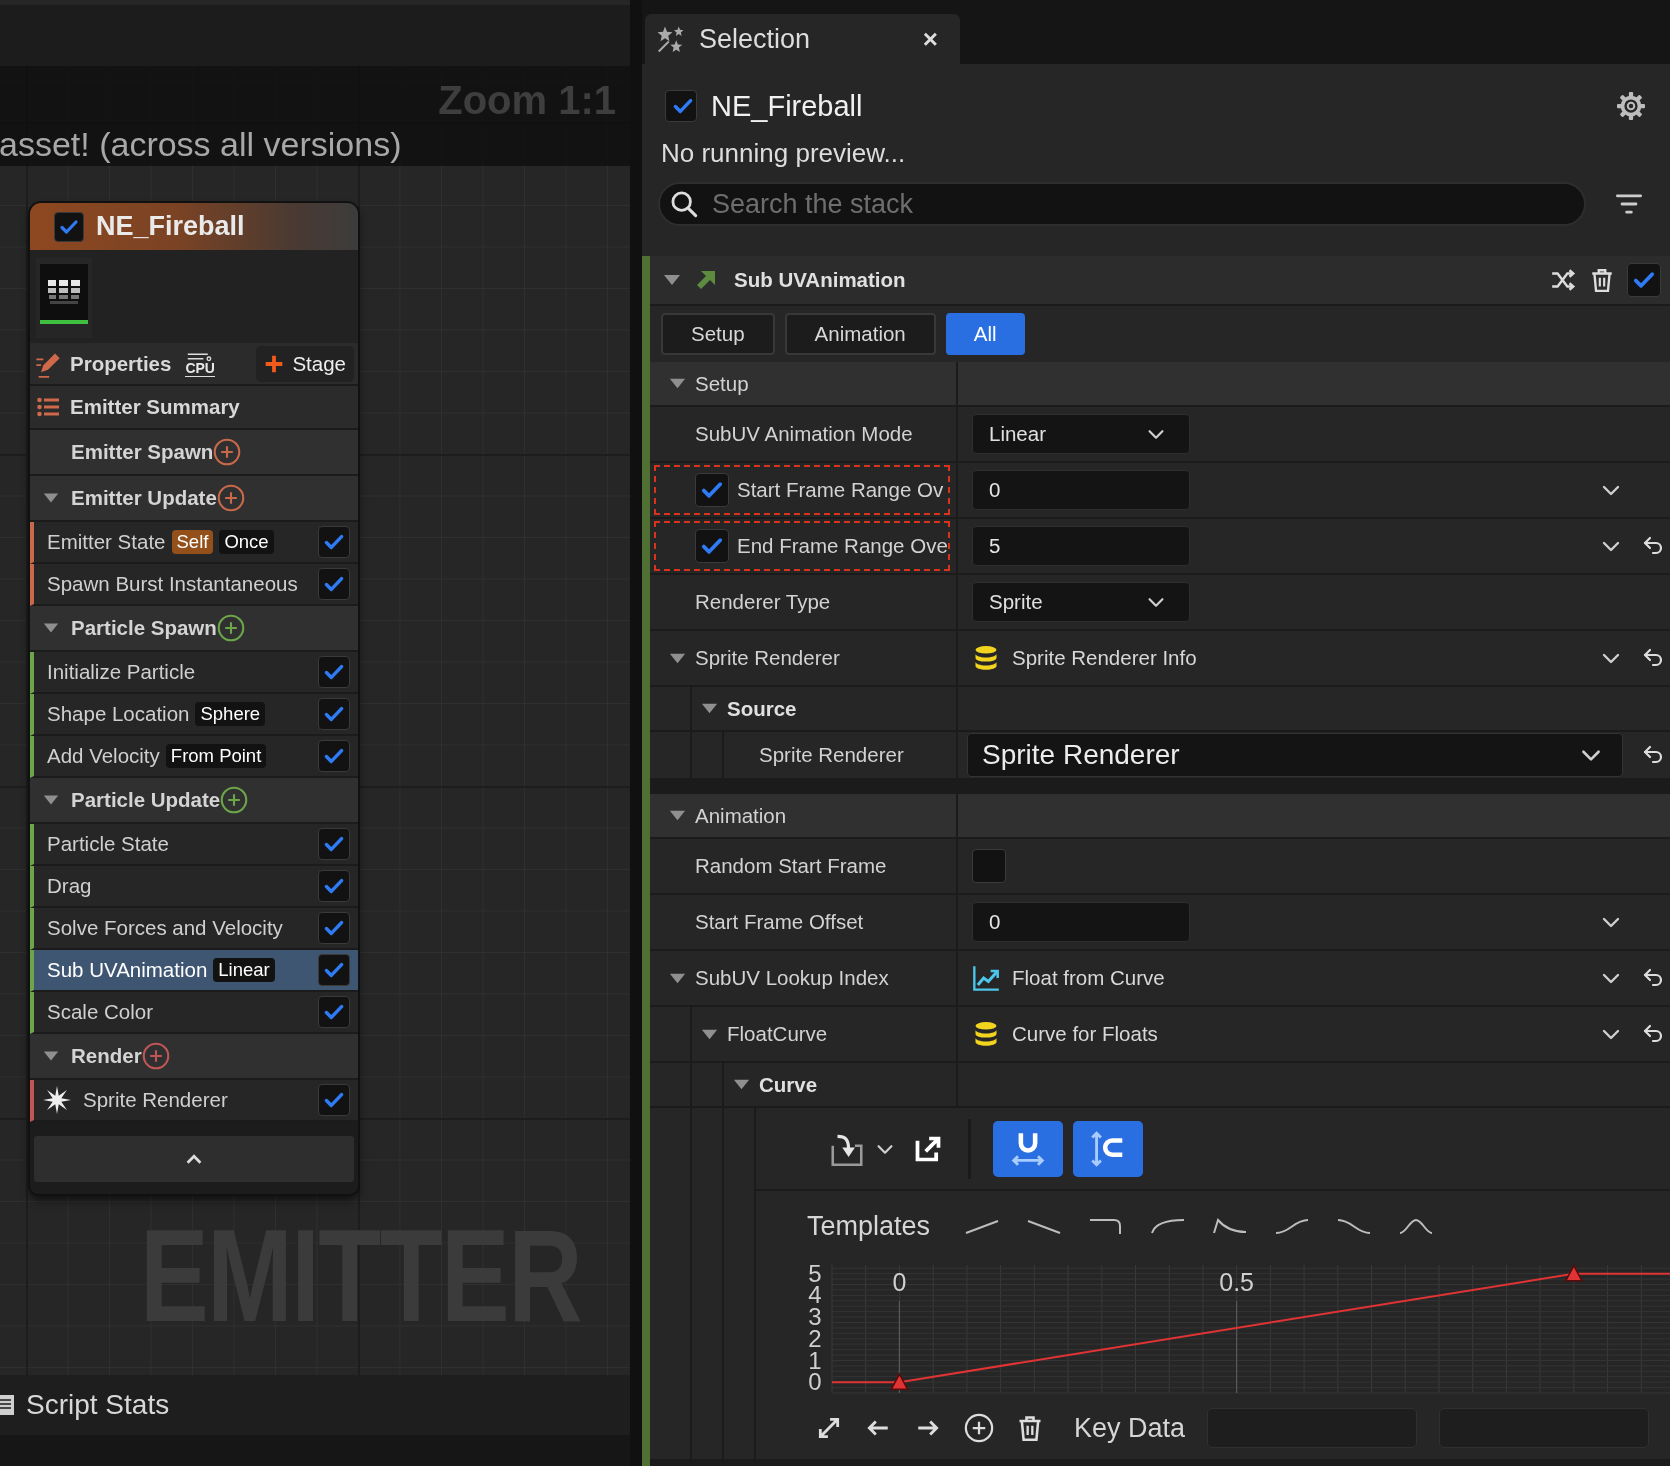  I want to click on property-label: SubUV Lookup Index, so click(792, 978).